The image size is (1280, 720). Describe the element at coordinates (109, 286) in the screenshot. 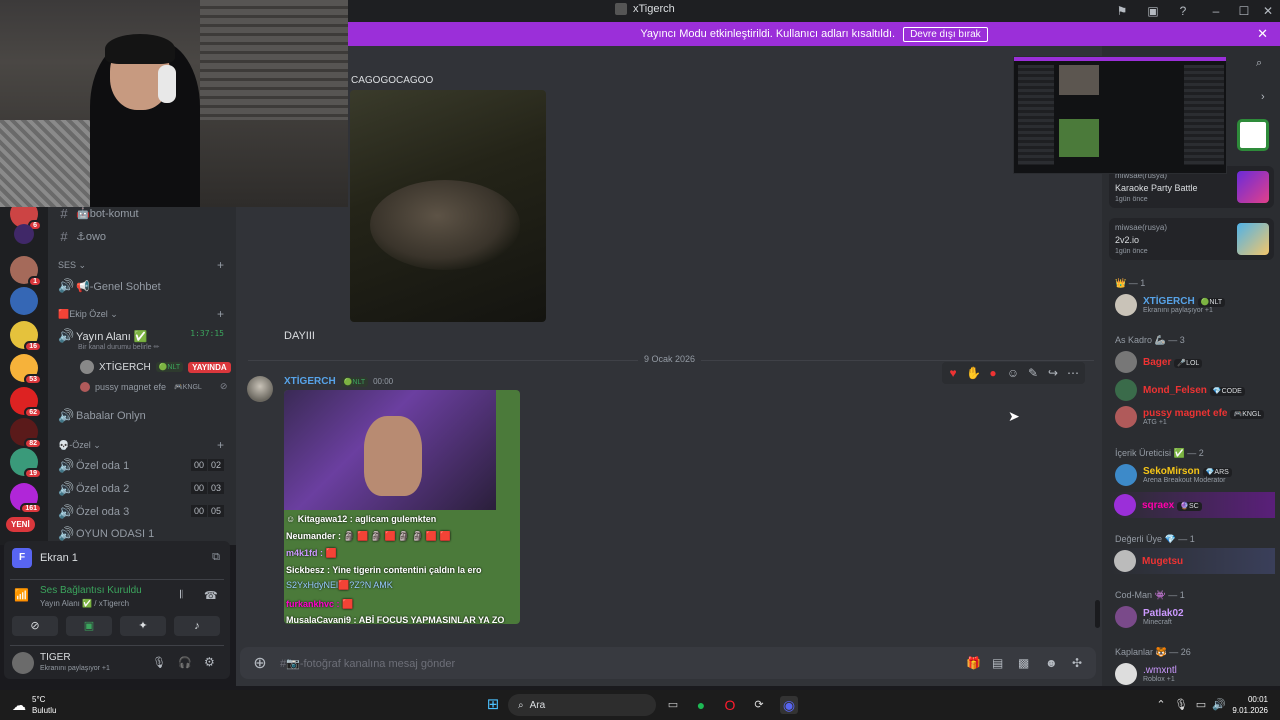

I see `voice-channel-genel: 🔊 📢-Genel Sohbet` at that location.